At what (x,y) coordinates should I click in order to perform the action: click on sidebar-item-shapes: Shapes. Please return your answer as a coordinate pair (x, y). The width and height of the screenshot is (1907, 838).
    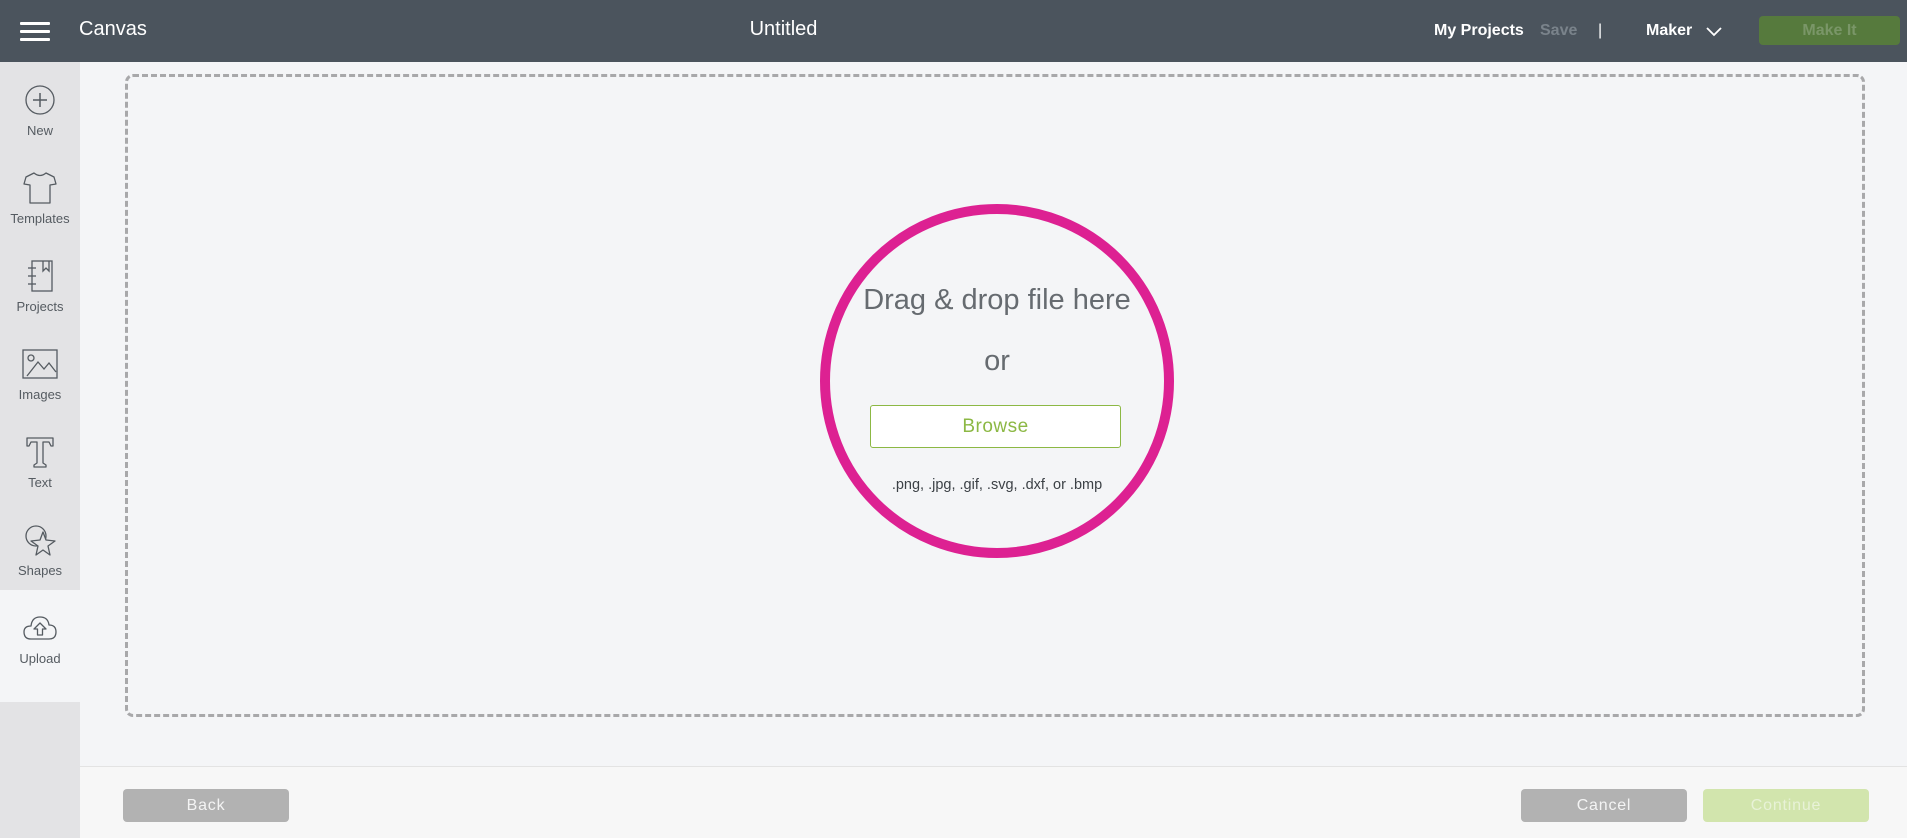
    Looking at the image, I should click on (40, 558).